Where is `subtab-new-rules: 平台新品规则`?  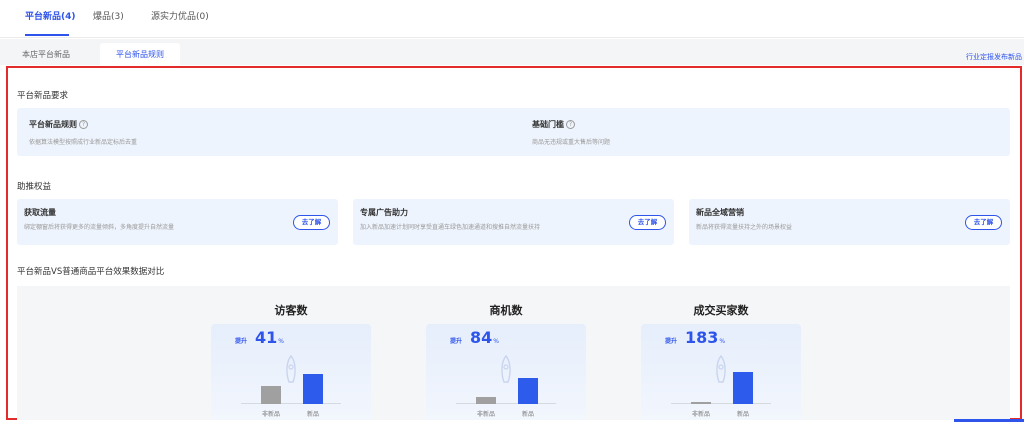
subtab-new-rules: 平台新品规则 is located at coordinates (140, 55).